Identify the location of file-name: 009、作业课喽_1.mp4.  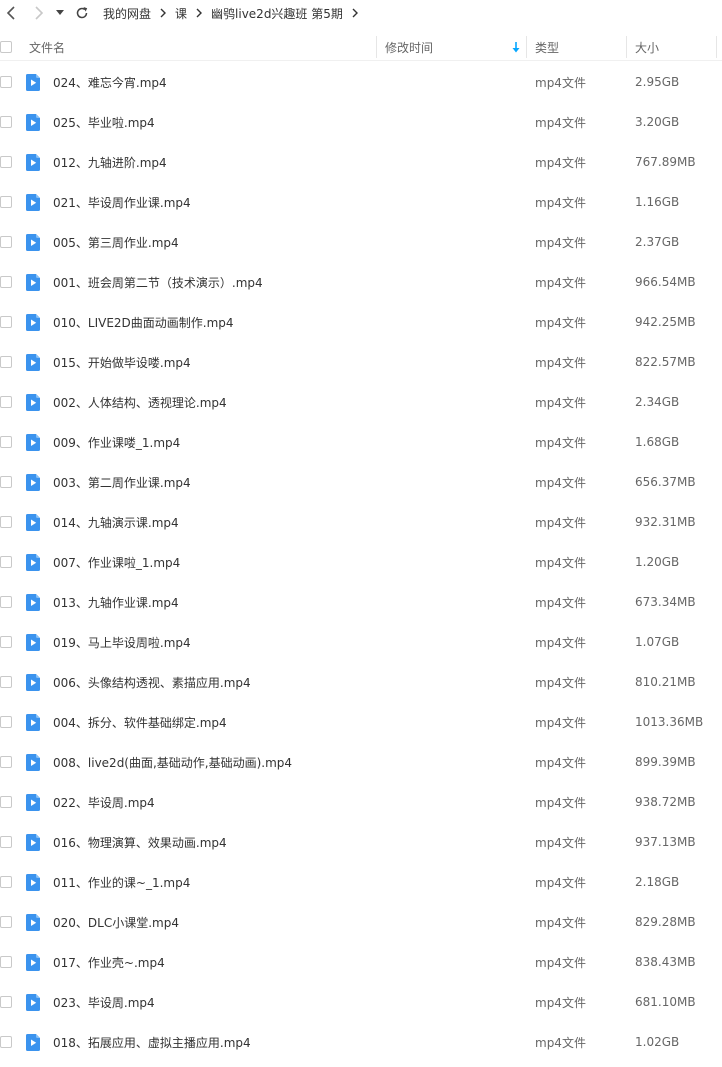
(116, 442).